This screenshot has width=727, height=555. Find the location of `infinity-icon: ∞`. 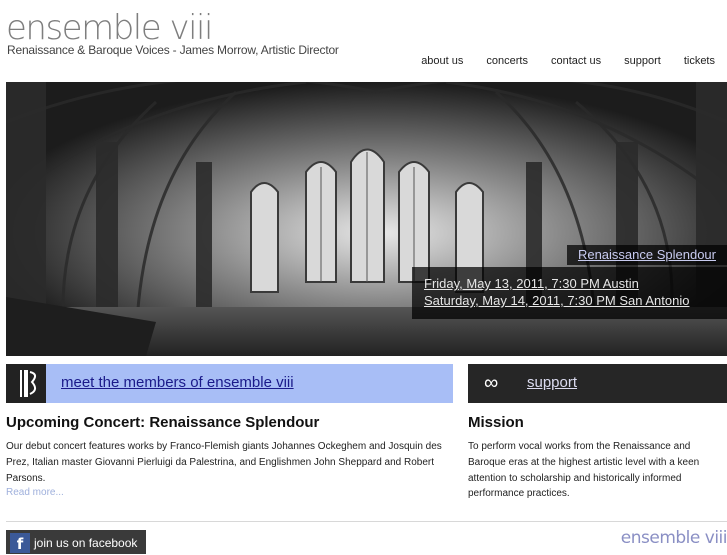

infinity-icon: ∞ is located at coordinates (491, 383).